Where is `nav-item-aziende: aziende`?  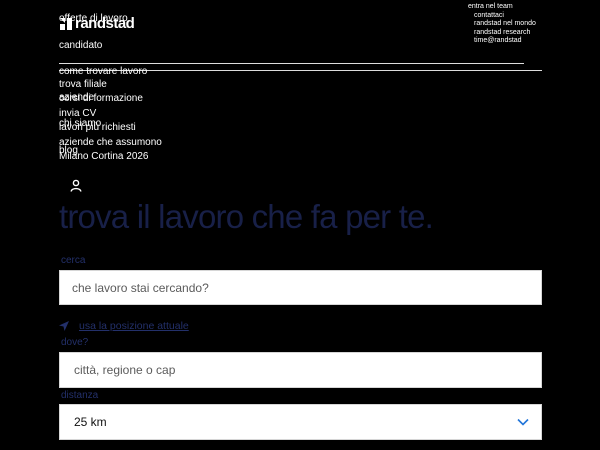 nav-item-aziende: aziende is located at coordinates (76, 97).